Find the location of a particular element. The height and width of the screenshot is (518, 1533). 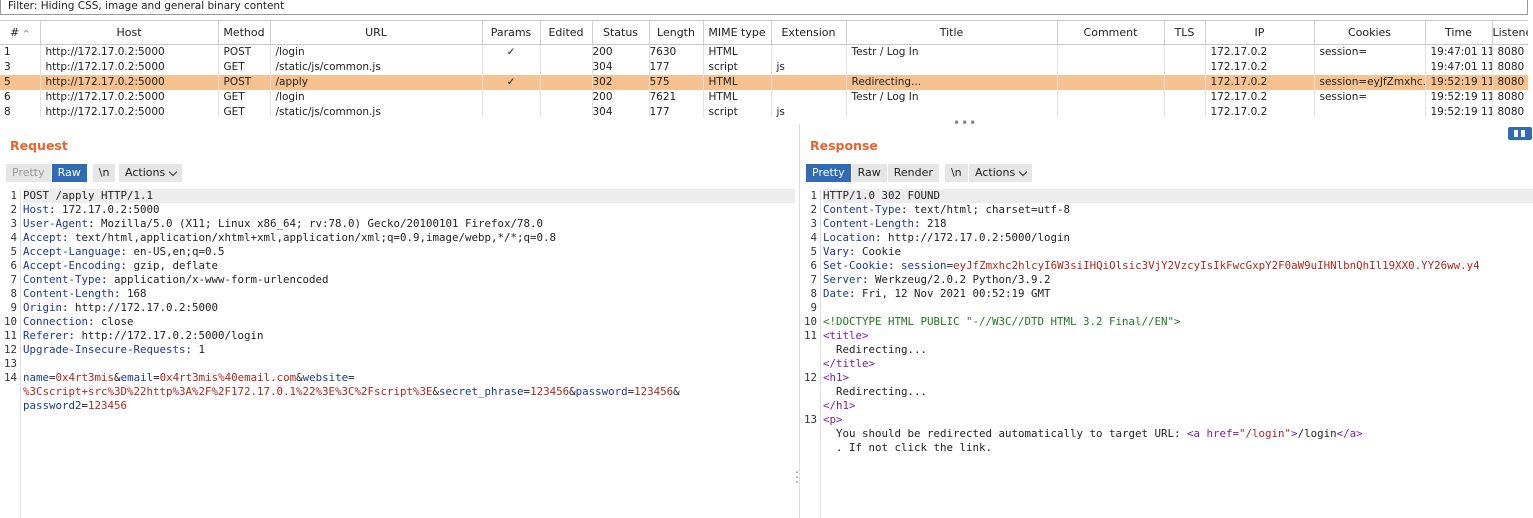

line-number: 11 is located at coordinates (810, 335).